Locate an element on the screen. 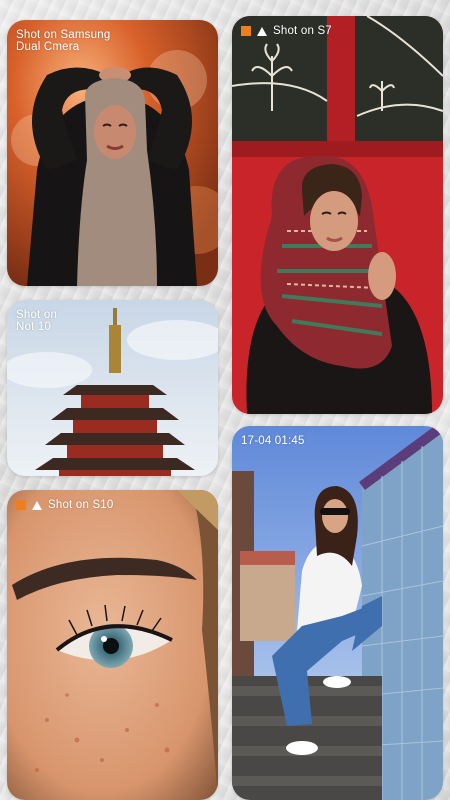 The width and height of the screenshot is (450, 800). caption-line-2: Dual Cmera is located at coordinates (48, 47).